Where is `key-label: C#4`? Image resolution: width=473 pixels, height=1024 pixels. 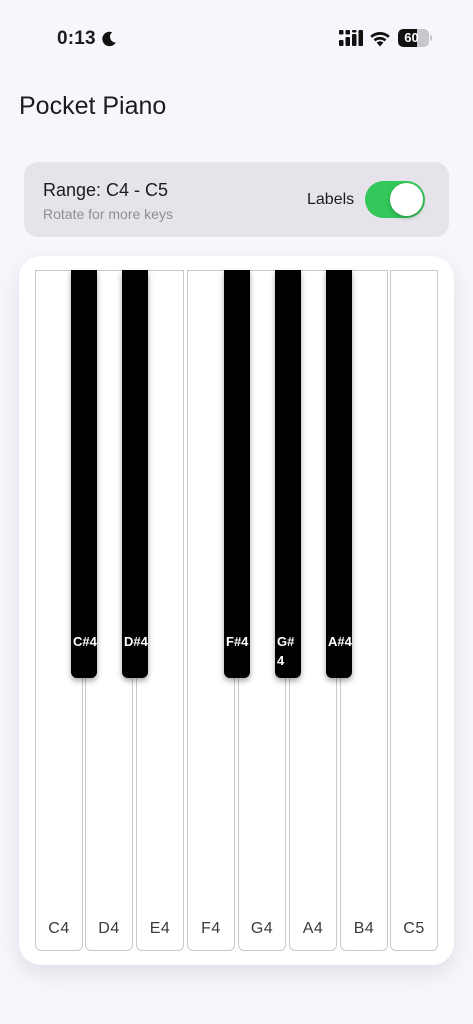
key-label: C#4 is located at coordinates (85, 641).